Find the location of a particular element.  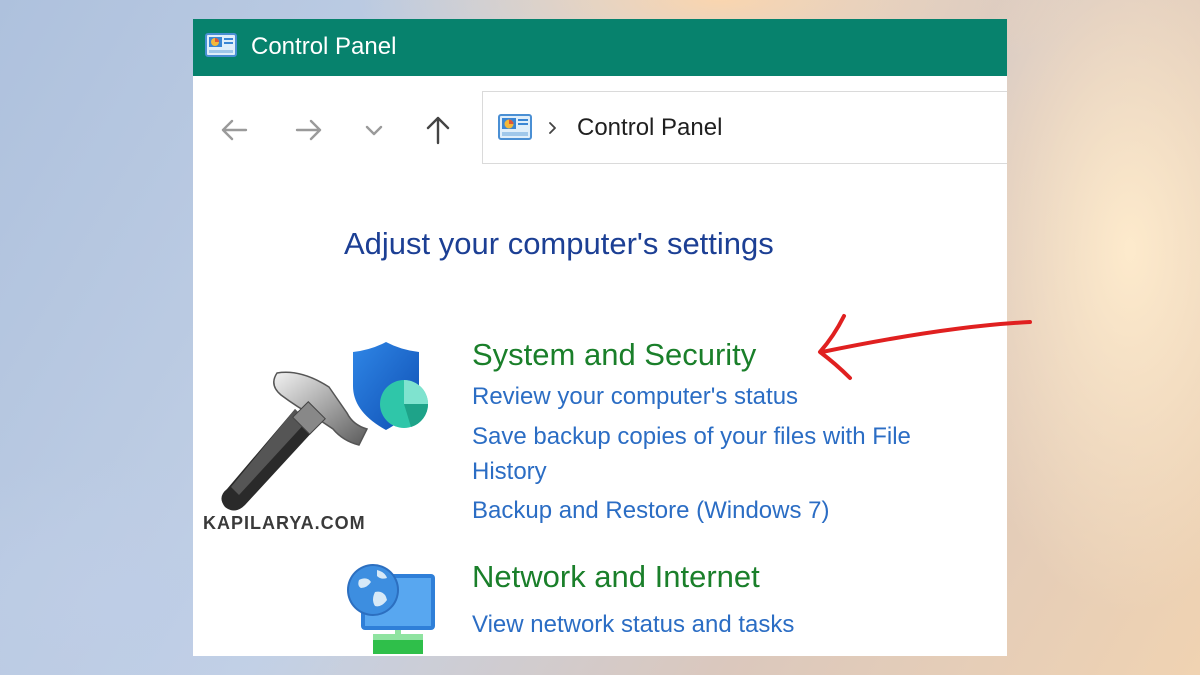

link-view-network-status: View network status and tasks is located at coordinates (633, 625).